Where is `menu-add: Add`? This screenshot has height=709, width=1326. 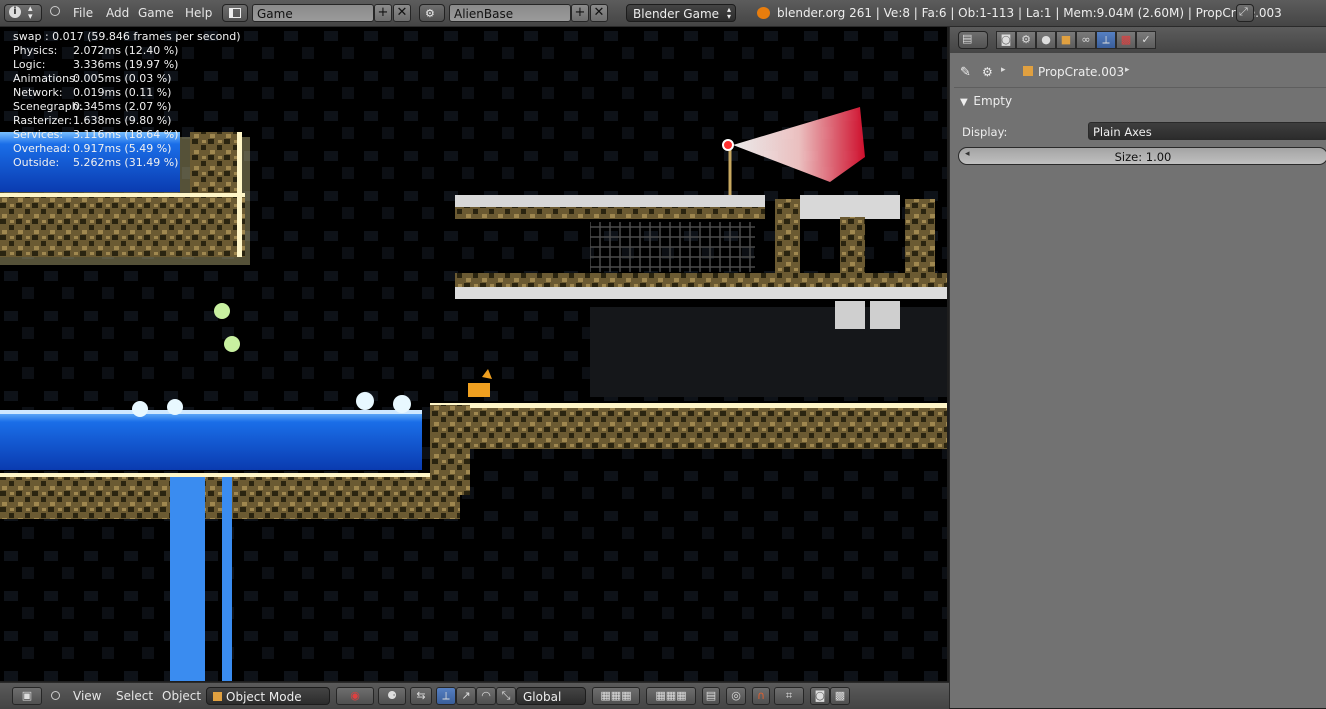
menu-add: Add is located at coordinates (117, 13).